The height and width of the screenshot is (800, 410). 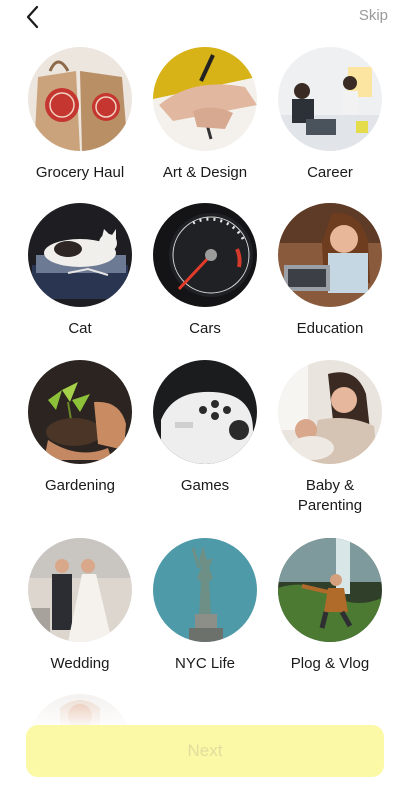 I want to click on gardening-image, so click(x=80, y=412).